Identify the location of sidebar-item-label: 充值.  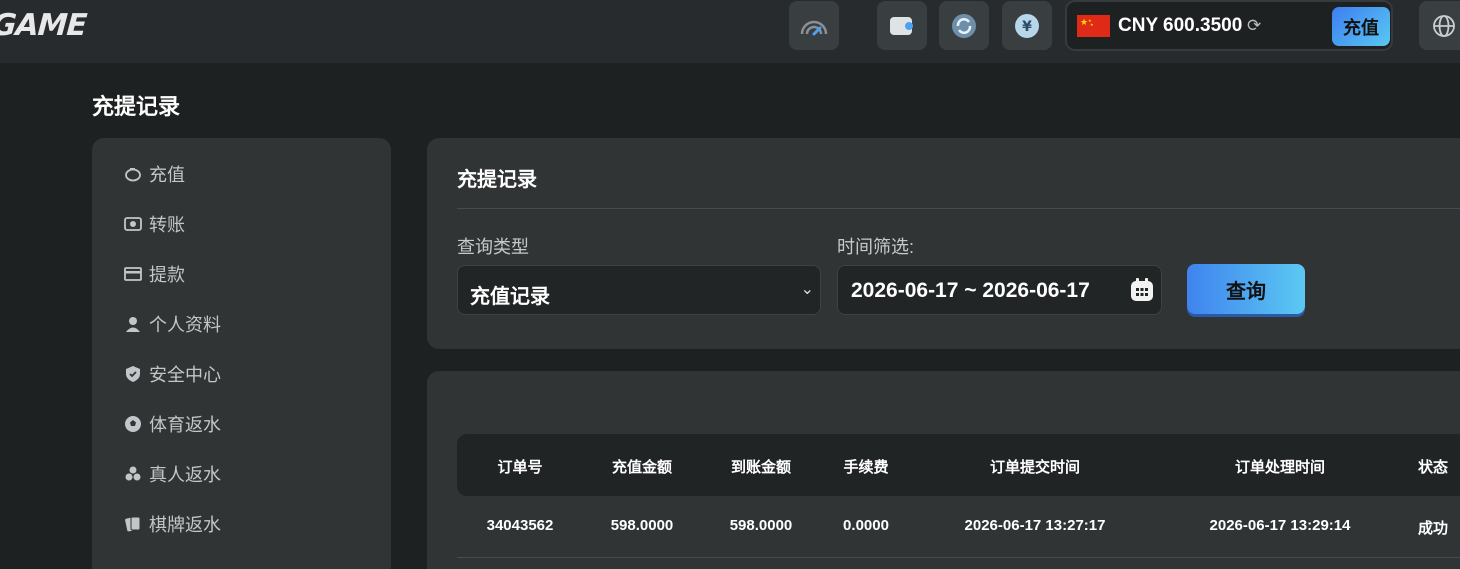
(167, 175).